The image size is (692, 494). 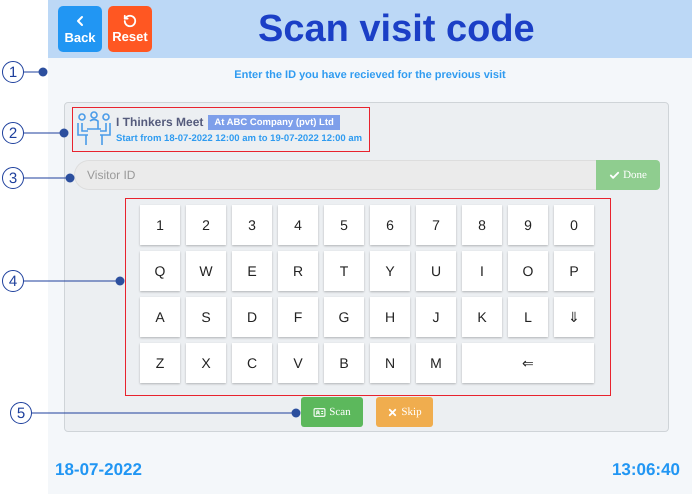 What do you see at coordinates (13, 178) in the screenshot?
I see `callout-number: 3` at bounding box center [13, 178].